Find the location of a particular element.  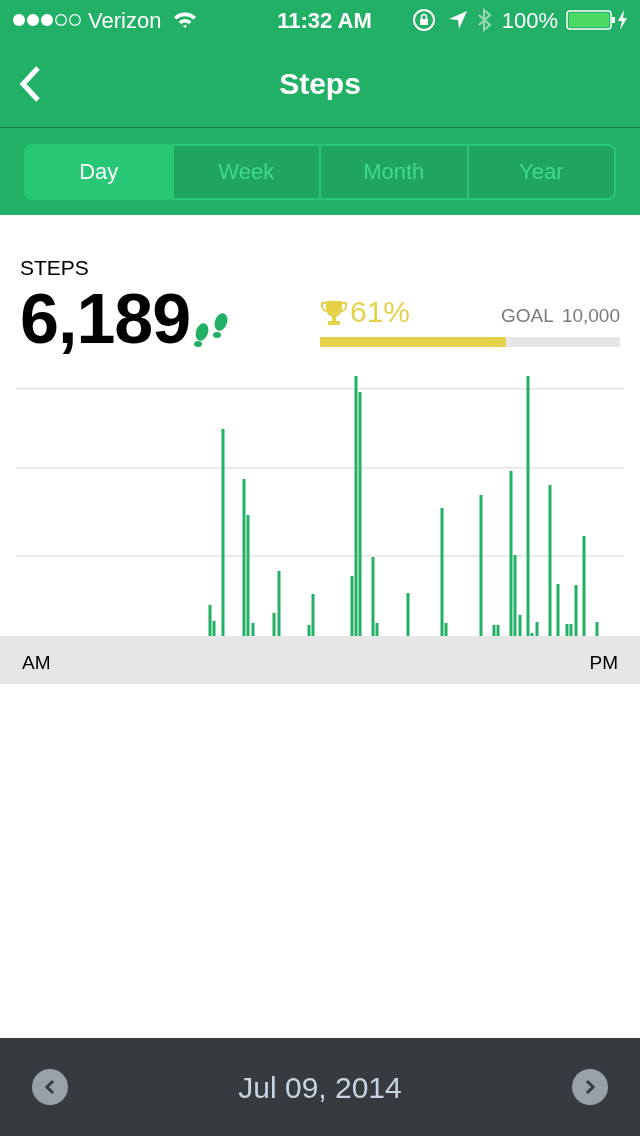

steps-count: 6,189 is located at coordinates (105, 319).